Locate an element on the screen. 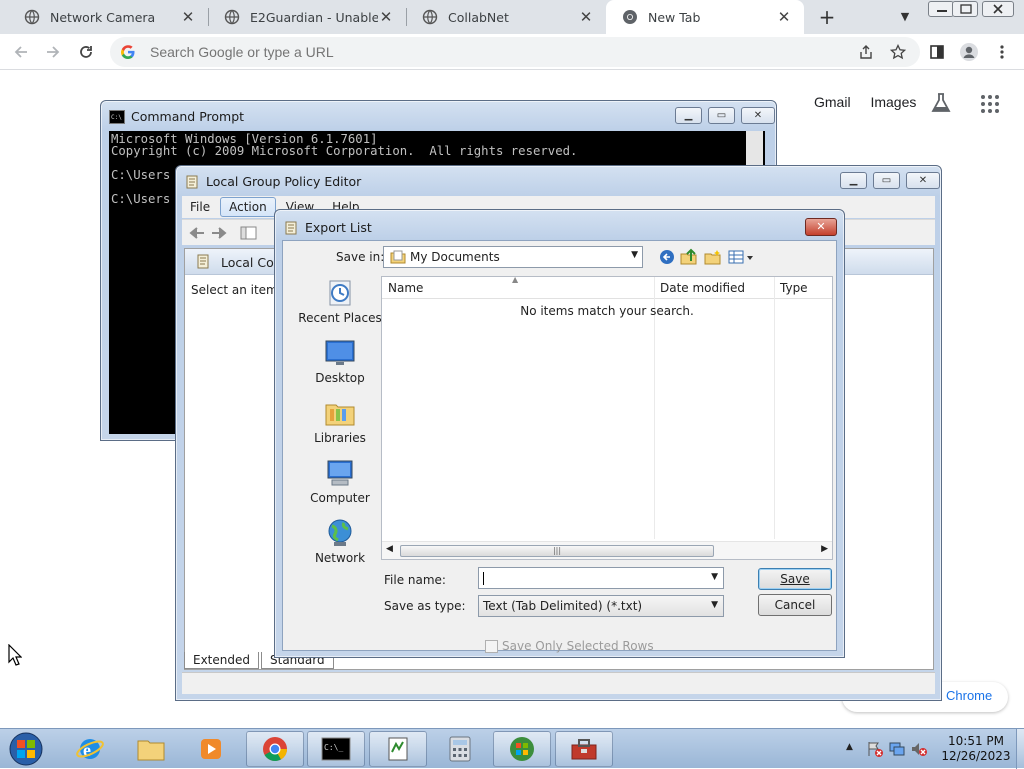  tab-title: New Tab is located at coordinates (674, 17).